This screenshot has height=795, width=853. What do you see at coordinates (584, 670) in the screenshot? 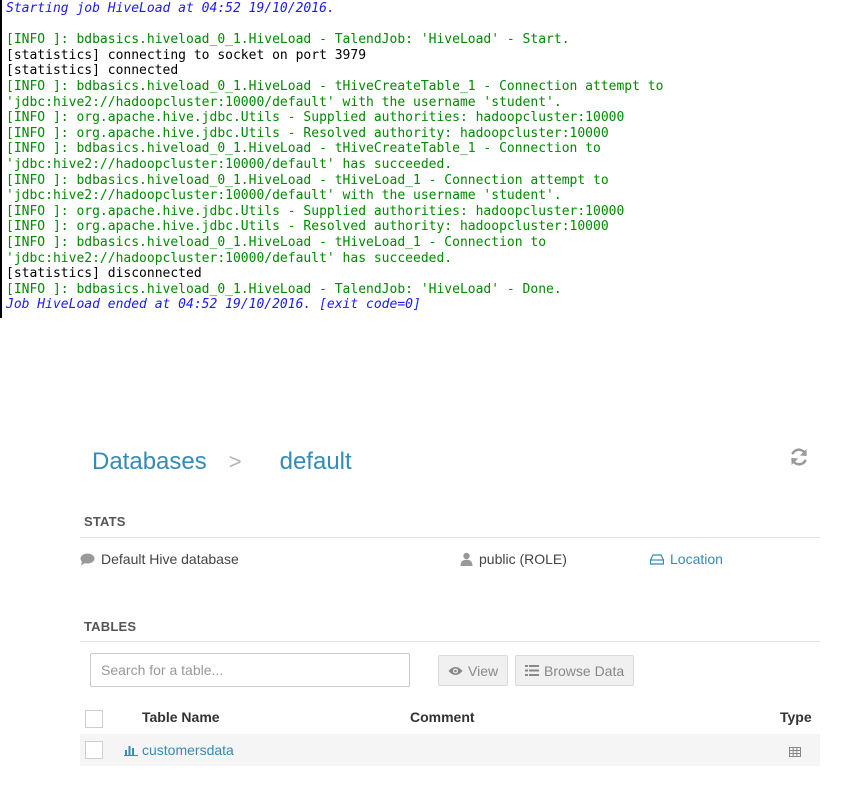
I see `browse-data-button-label: Browse Data` at bounding box center [584, 670].